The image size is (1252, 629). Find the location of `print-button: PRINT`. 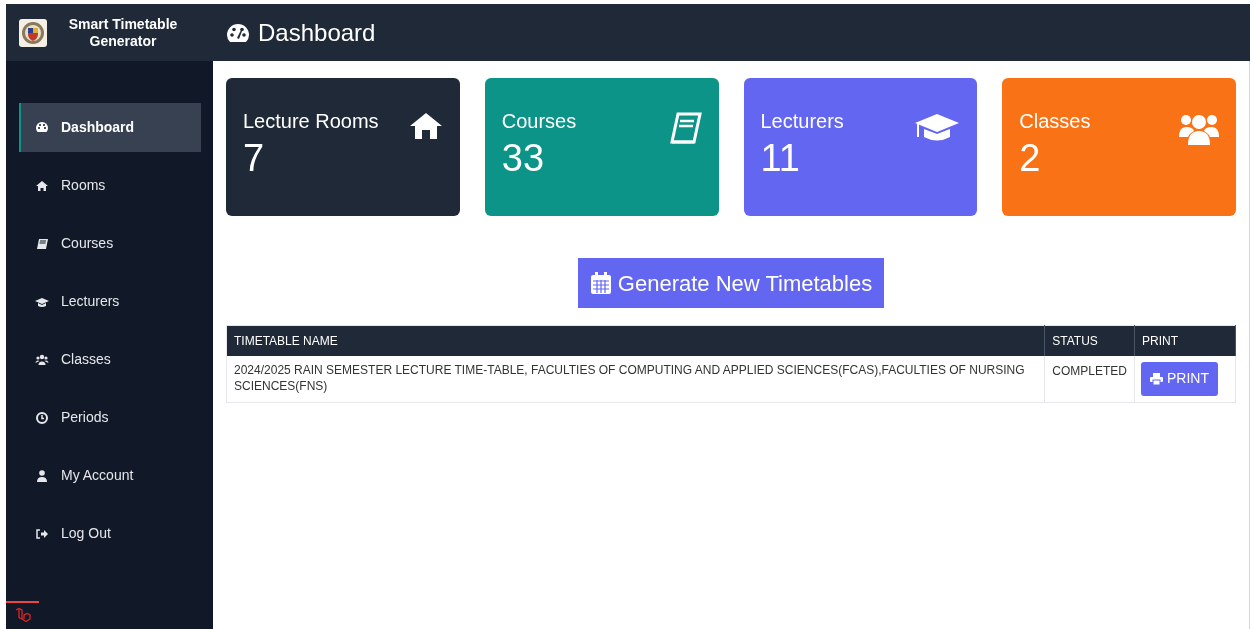

print-button: PRINT is located at coordinates (1179, 378).